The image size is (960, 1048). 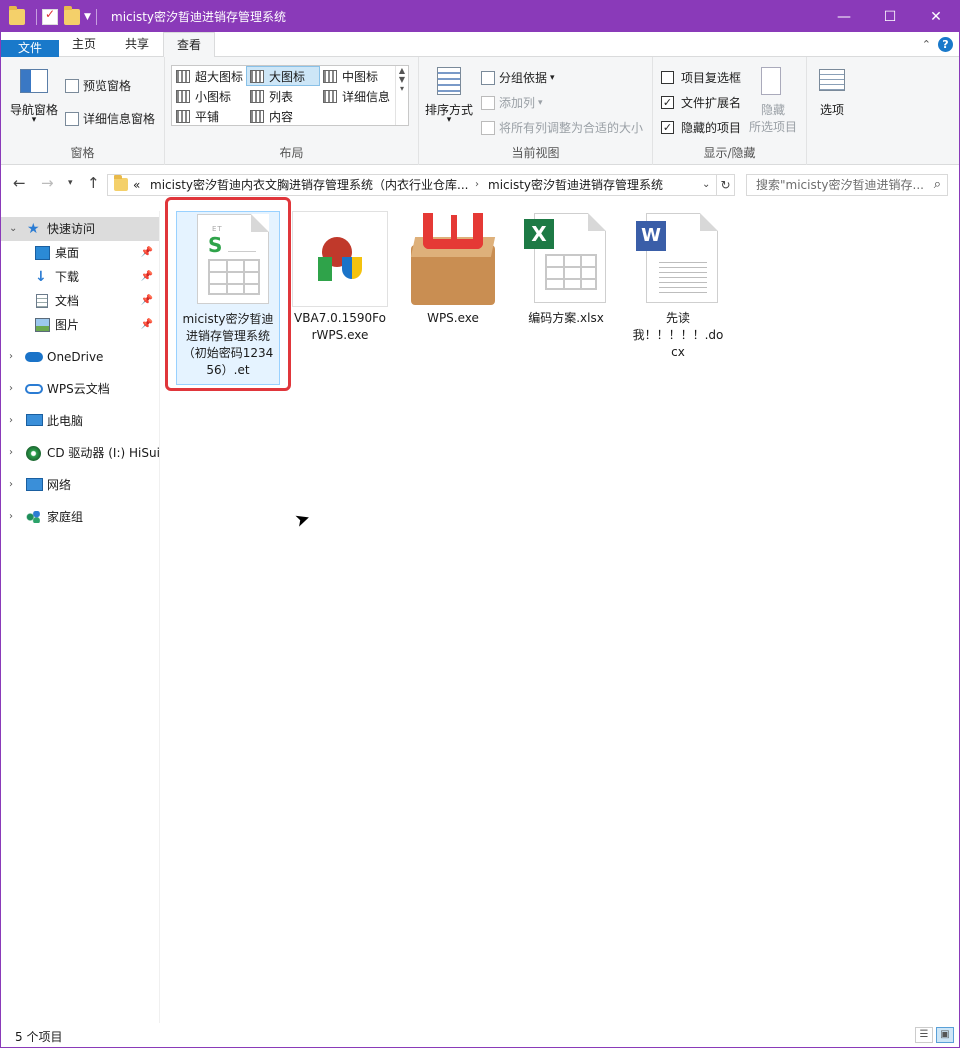 I want to click on search-input: 搜索"micisty密汐晢迪进销存... ⌕, so click(x=847, y=185).